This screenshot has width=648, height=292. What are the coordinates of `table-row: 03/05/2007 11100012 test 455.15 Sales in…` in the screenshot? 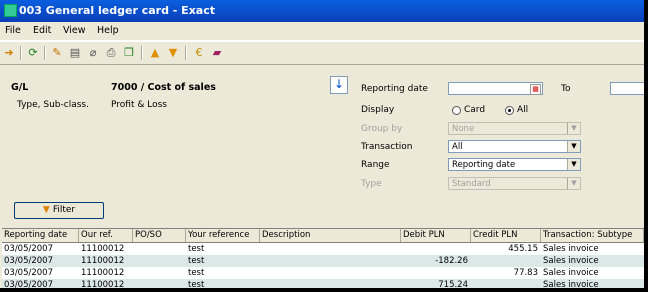 It's located at (323, 249).